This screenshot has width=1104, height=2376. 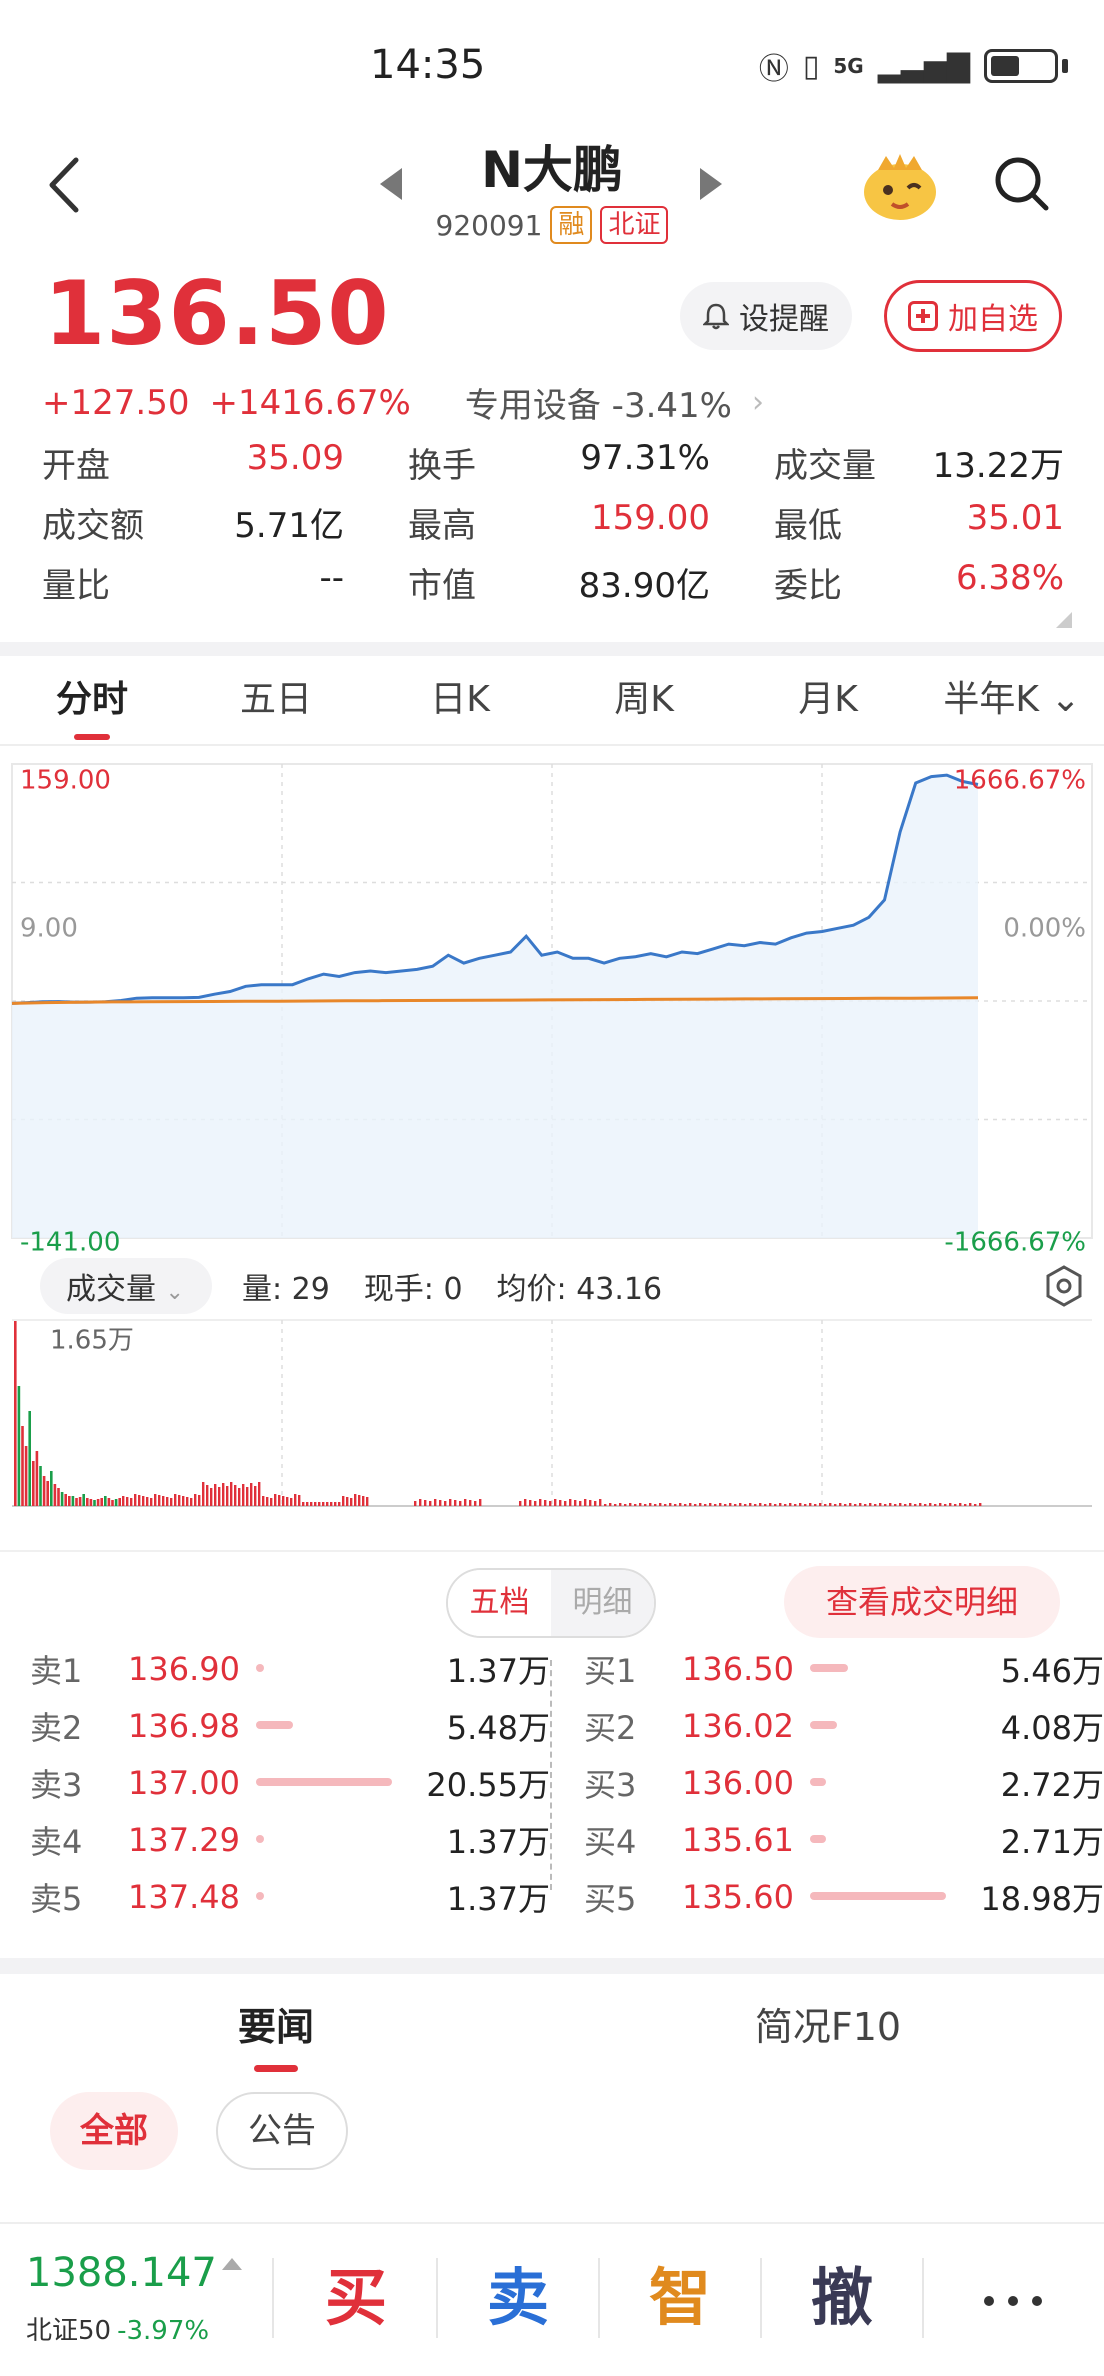 What do you see at coordinates (571, 225) in the screenshot?
I see `margin-tag: 融` at bounding box center [571, 225].